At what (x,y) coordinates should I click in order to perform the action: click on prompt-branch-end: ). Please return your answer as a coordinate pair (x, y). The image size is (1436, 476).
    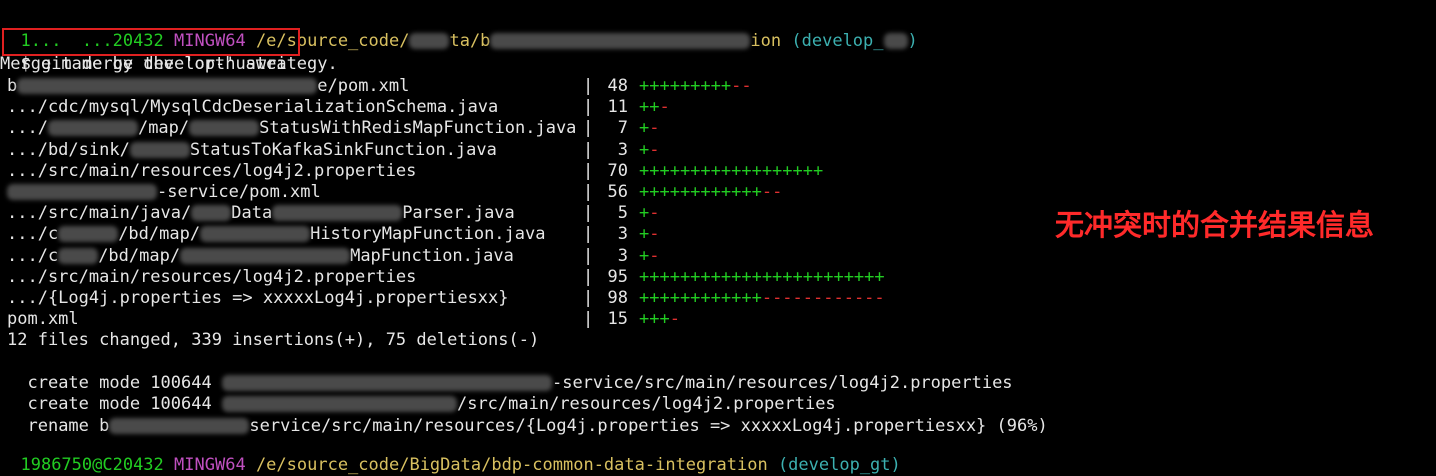
    Looking at the image, I should click on (912, 41).